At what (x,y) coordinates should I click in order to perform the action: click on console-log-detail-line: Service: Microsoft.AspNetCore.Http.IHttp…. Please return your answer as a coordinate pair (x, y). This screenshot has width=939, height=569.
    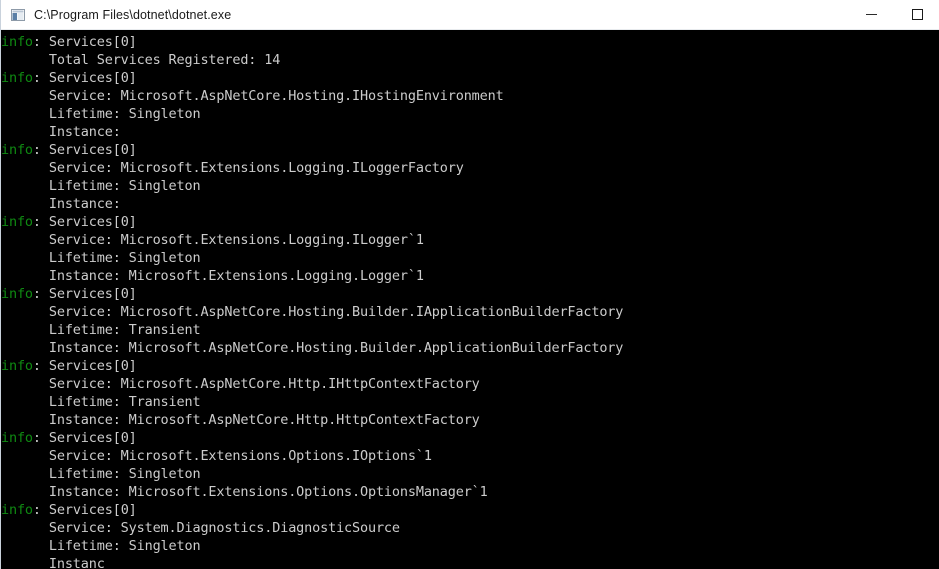
    Looking at the image, I should click on (470, 384).